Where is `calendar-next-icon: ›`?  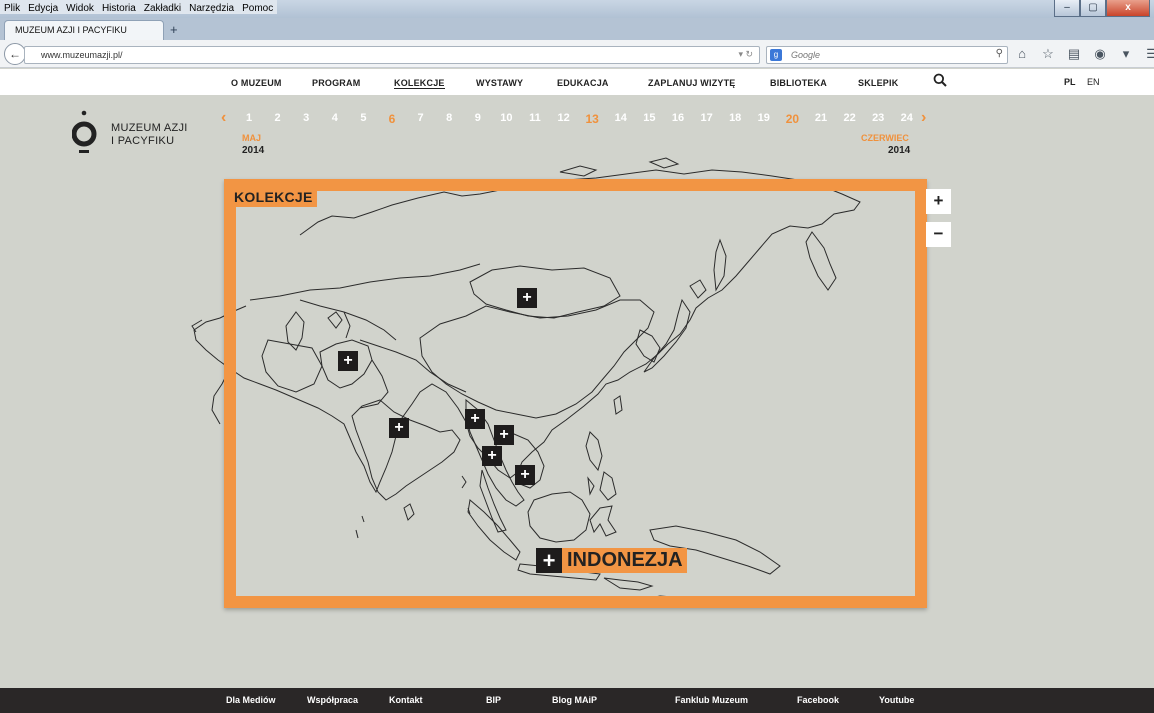
calendar-next-icon: › is located at coordinates (923, 118).